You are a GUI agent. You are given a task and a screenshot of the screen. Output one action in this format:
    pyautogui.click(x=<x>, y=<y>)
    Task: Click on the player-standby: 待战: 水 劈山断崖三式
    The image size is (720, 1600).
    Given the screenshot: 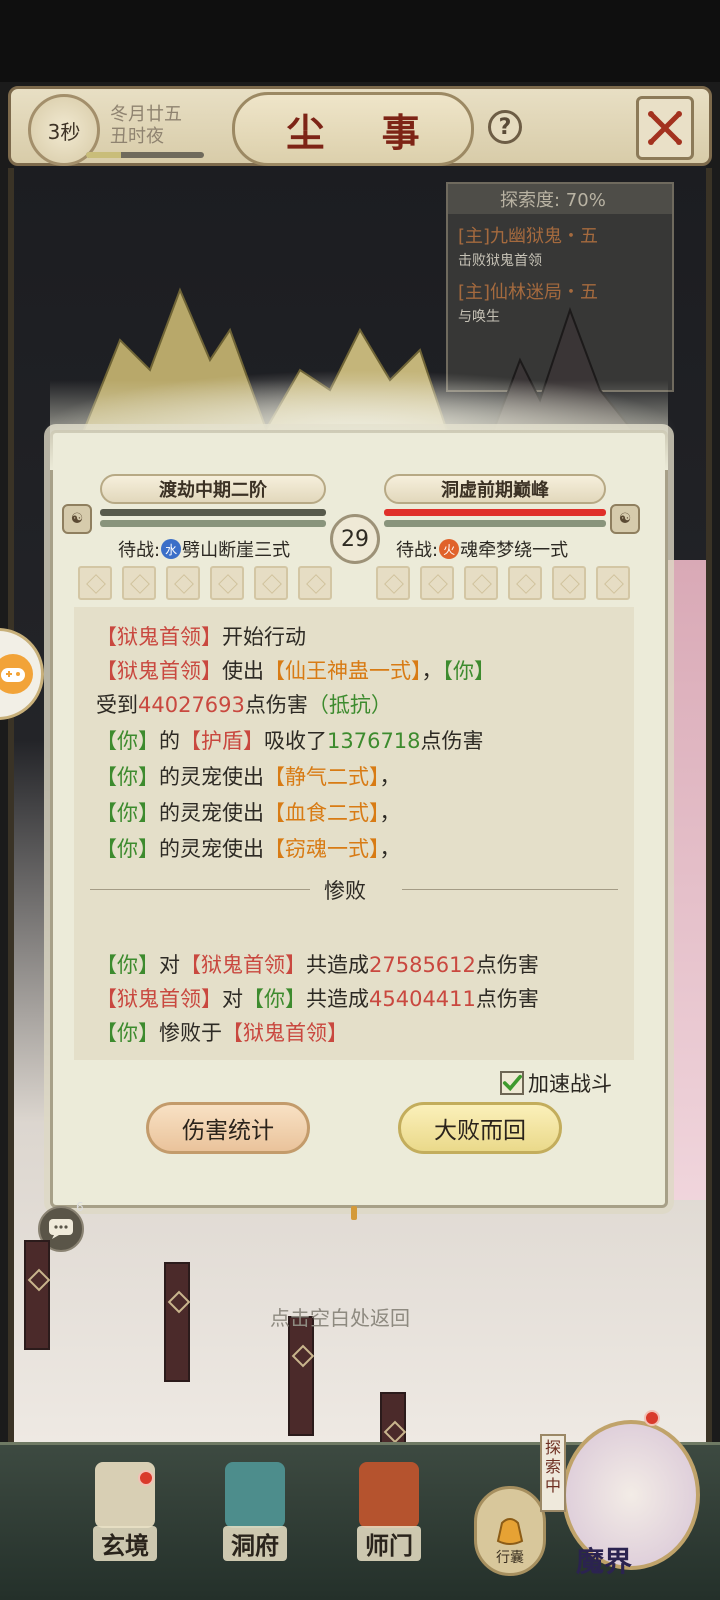 What is the action you would take?
    pyautogui.click(x=204, y=549)
    